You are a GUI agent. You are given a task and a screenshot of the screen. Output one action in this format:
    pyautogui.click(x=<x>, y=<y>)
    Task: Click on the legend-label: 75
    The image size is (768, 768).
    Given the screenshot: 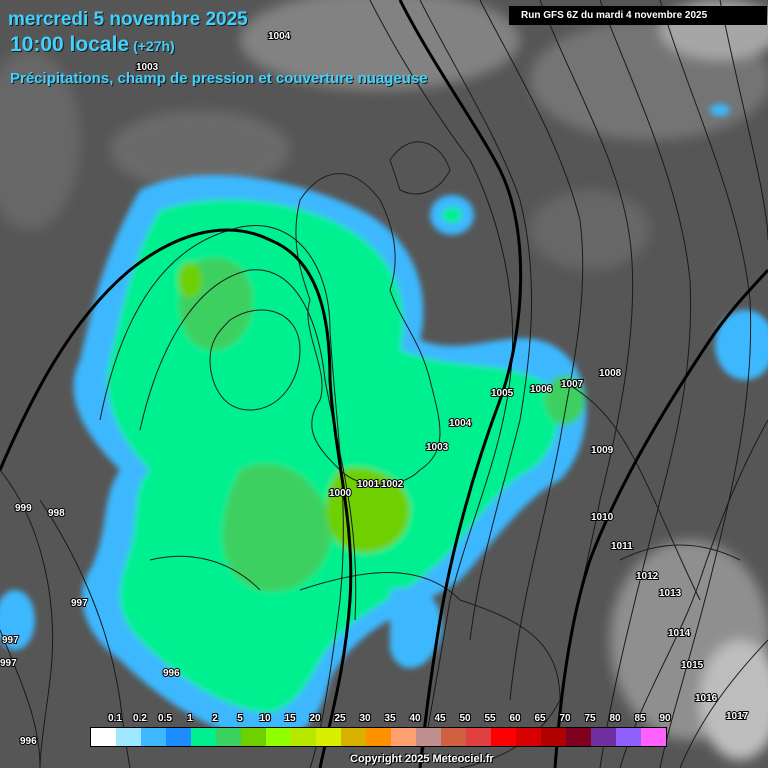 What is the action you would take?
    pyautogui.click(x=590, y=718)
    